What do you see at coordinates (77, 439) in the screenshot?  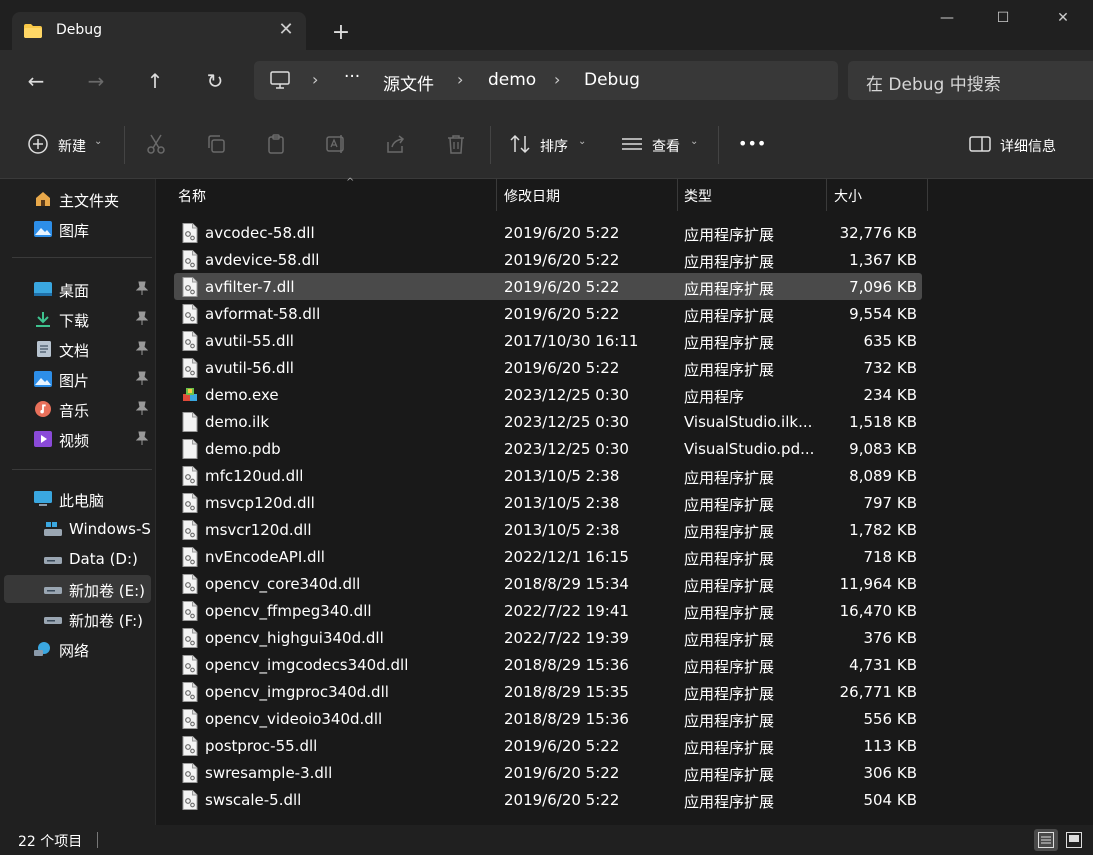 I see `sidebar-item-videos: 视频` at bounding box center [77, 439].